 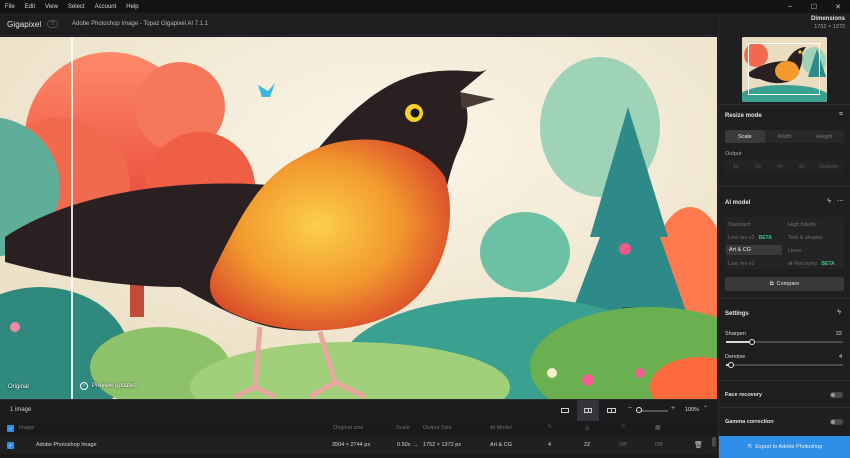 I want to click on denoise-slider, so click(x=784, y=364).